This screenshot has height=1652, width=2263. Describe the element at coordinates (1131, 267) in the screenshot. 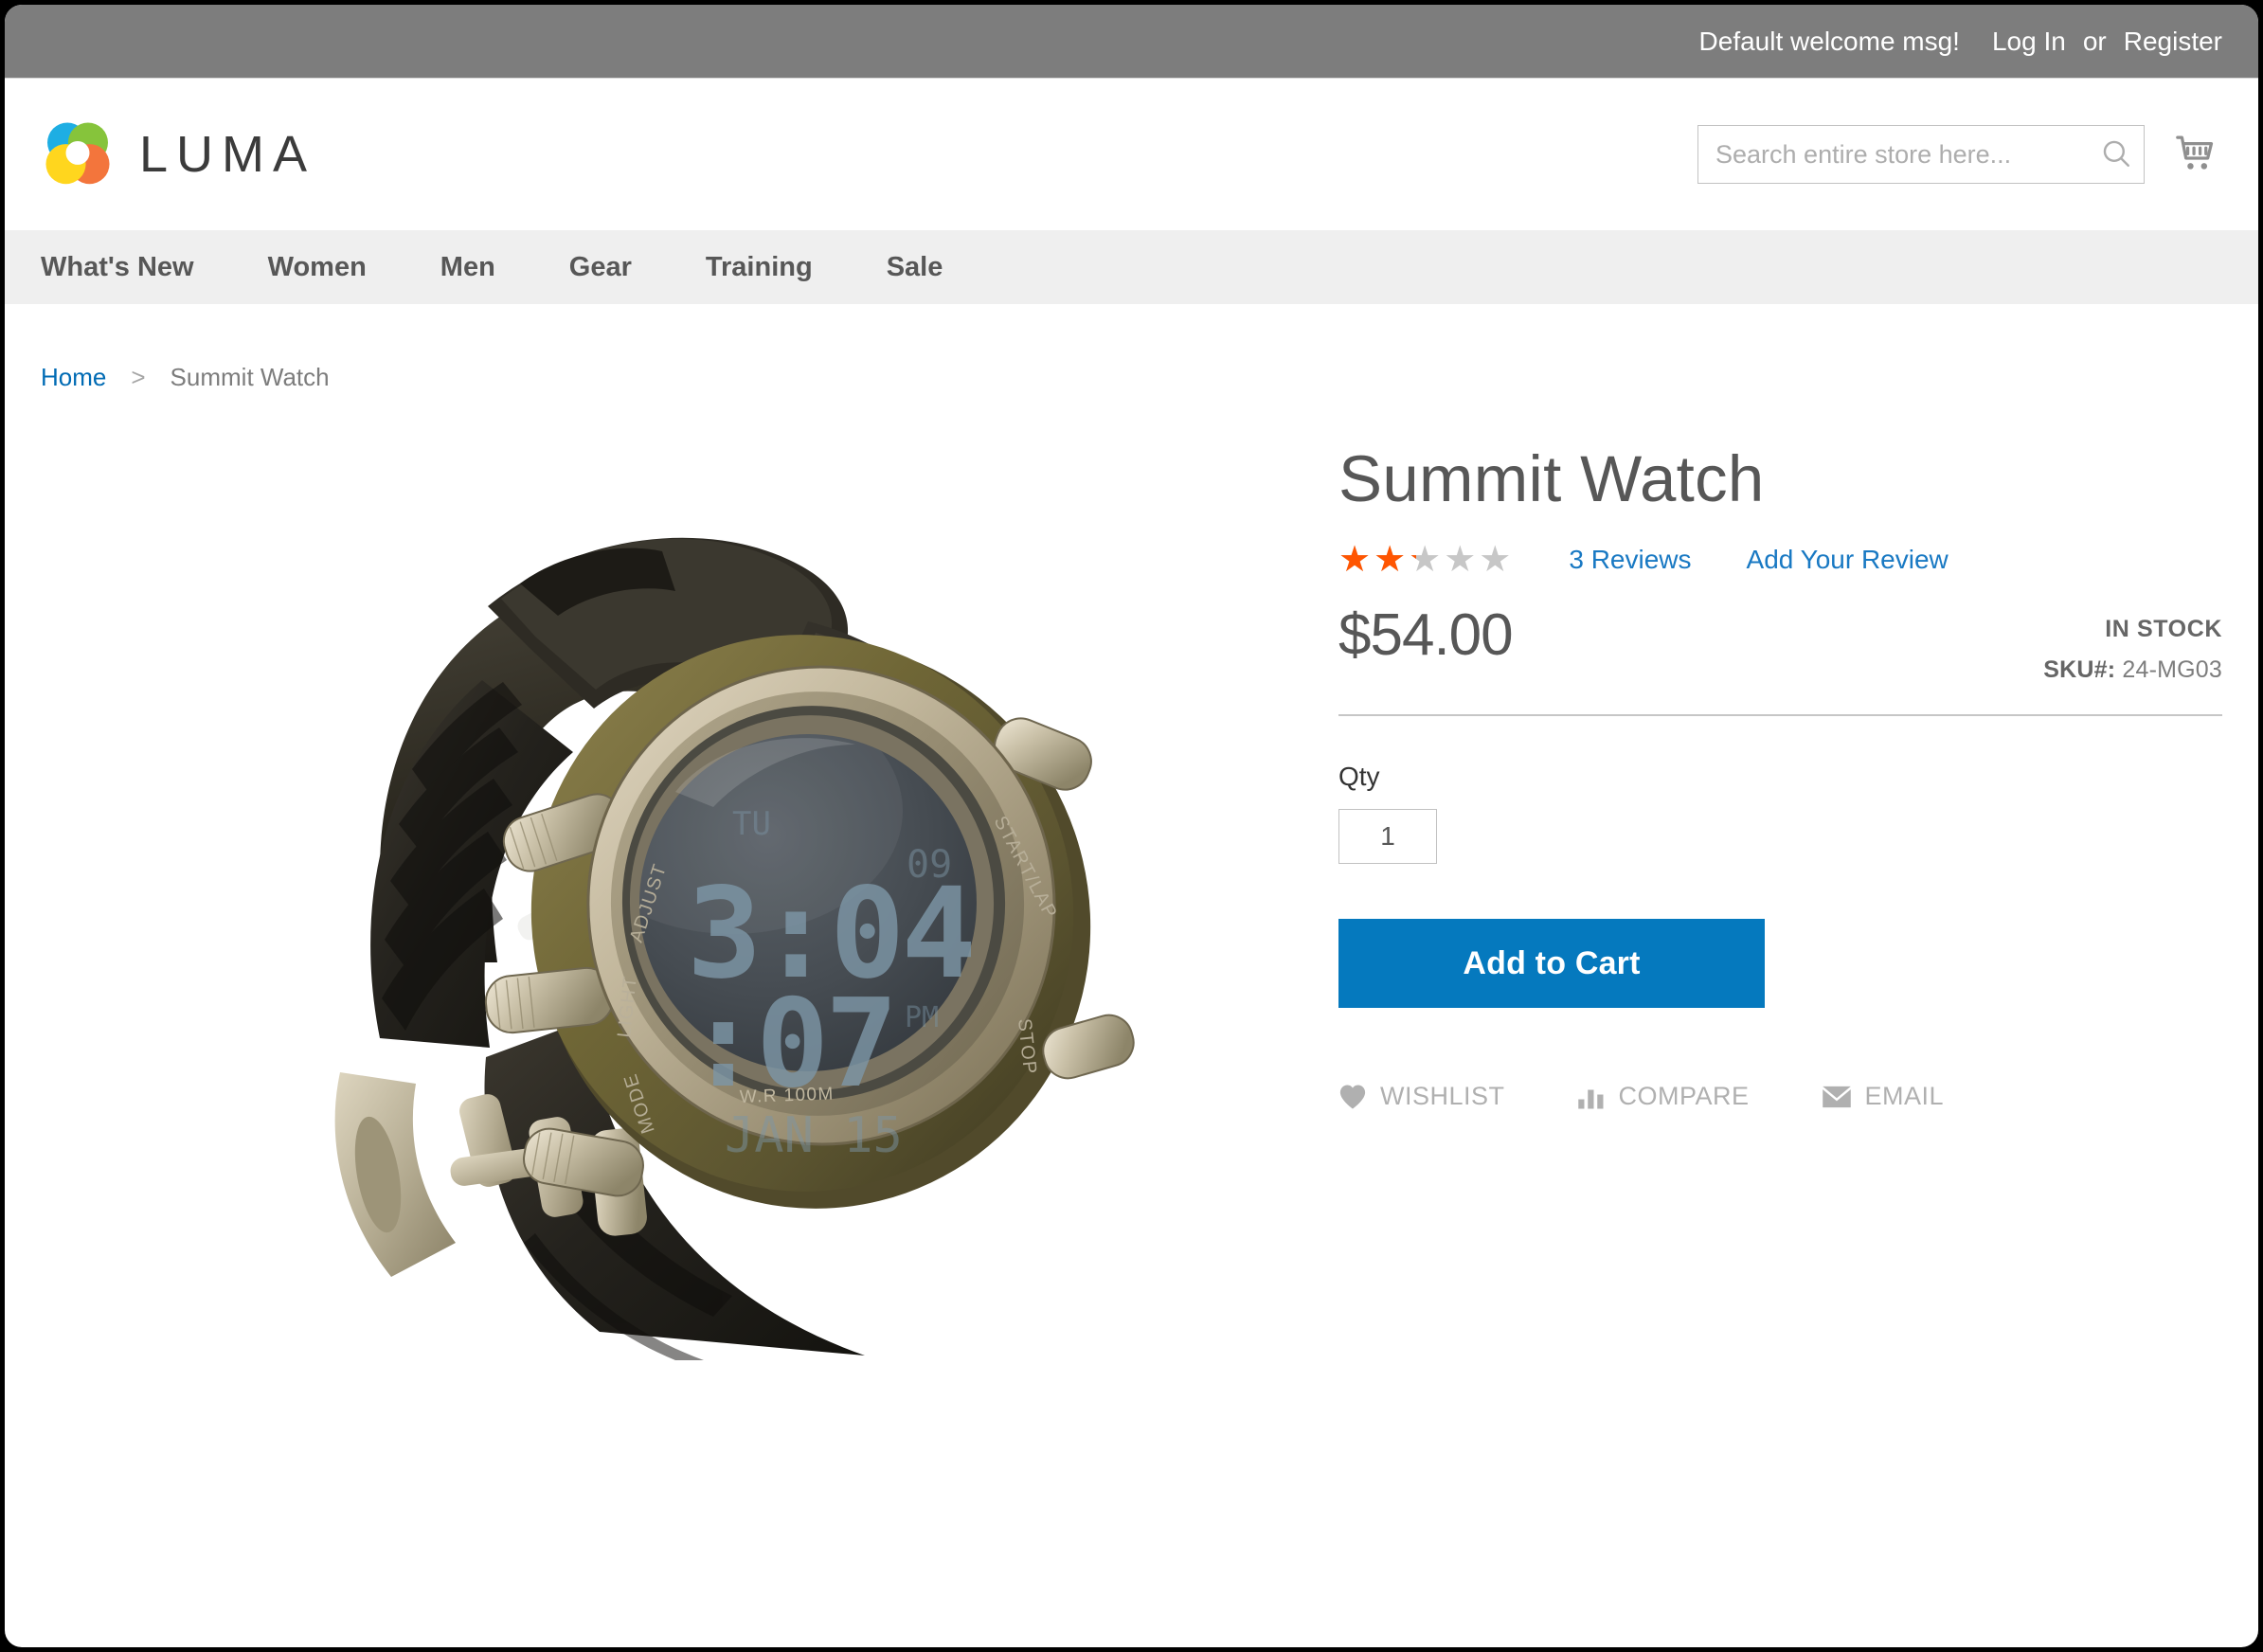

I see `main-navigation: What's New Women Men Gear Training Sale` at that location.